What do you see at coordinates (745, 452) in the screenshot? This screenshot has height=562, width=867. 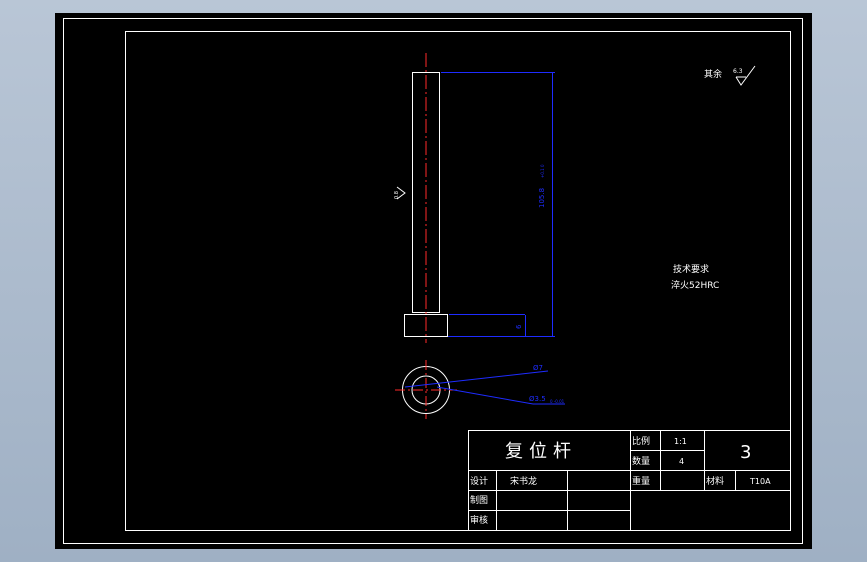 I see `sheet-number: 3` at bounding box center [745, 452].